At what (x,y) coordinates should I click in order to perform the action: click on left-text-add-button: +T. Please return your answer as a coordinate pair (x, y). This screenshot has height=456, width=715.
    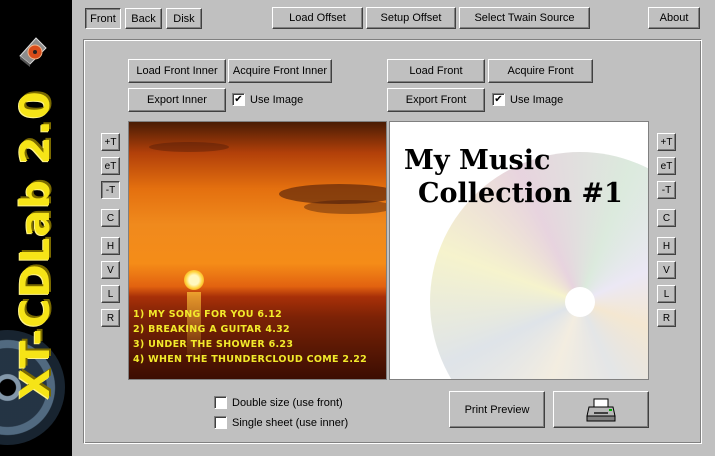
    Looking at the image, I should click on (110, 142).